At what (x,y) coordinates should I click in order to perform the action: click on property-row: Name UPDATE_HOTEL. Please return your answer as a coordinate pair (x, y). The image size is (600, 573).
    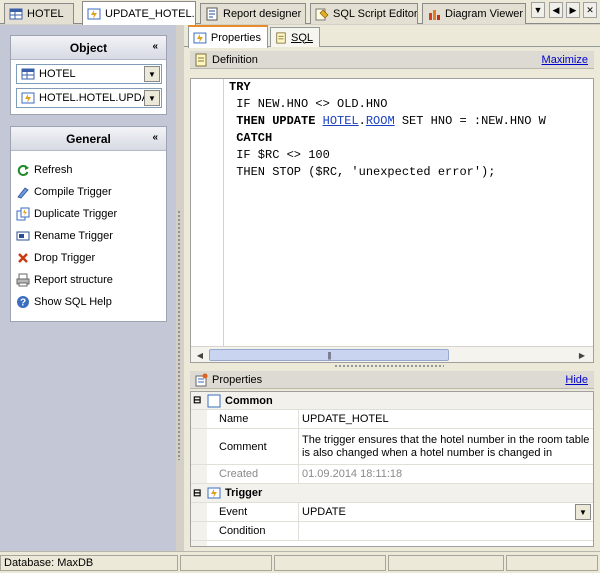
    Looking at the image, I should click on (392, 419).